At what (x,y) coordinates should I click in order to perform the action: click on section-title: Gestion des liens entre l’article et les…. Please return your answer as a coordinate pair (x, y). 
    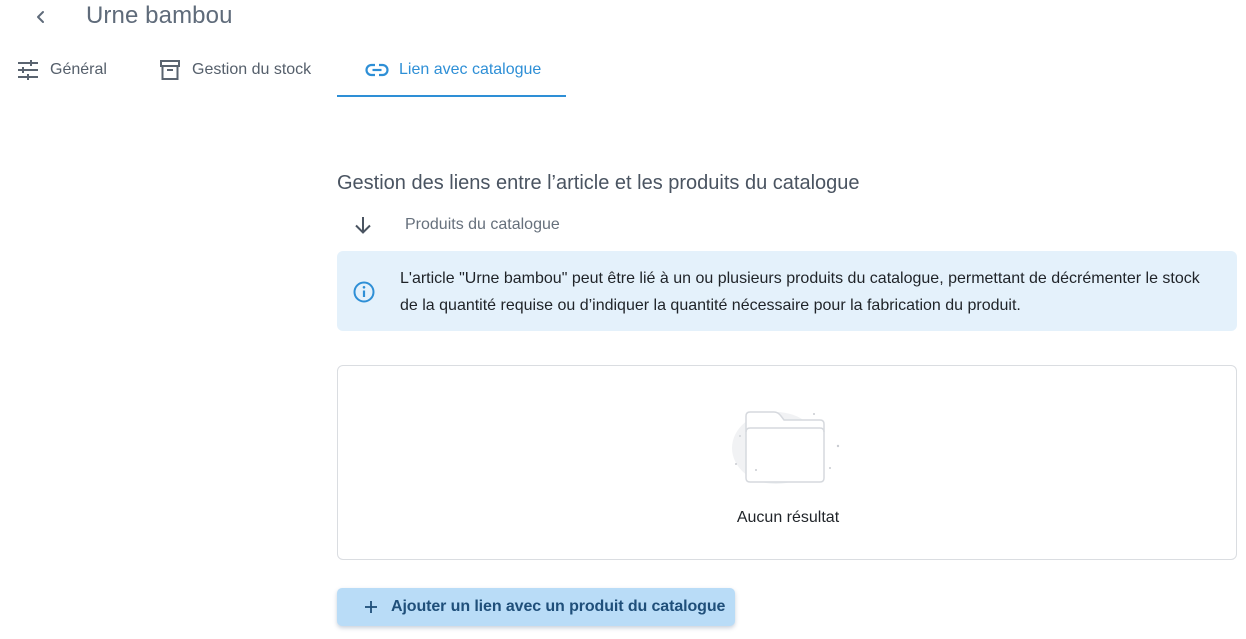
    Looking at the image, I should click on (598, 183).